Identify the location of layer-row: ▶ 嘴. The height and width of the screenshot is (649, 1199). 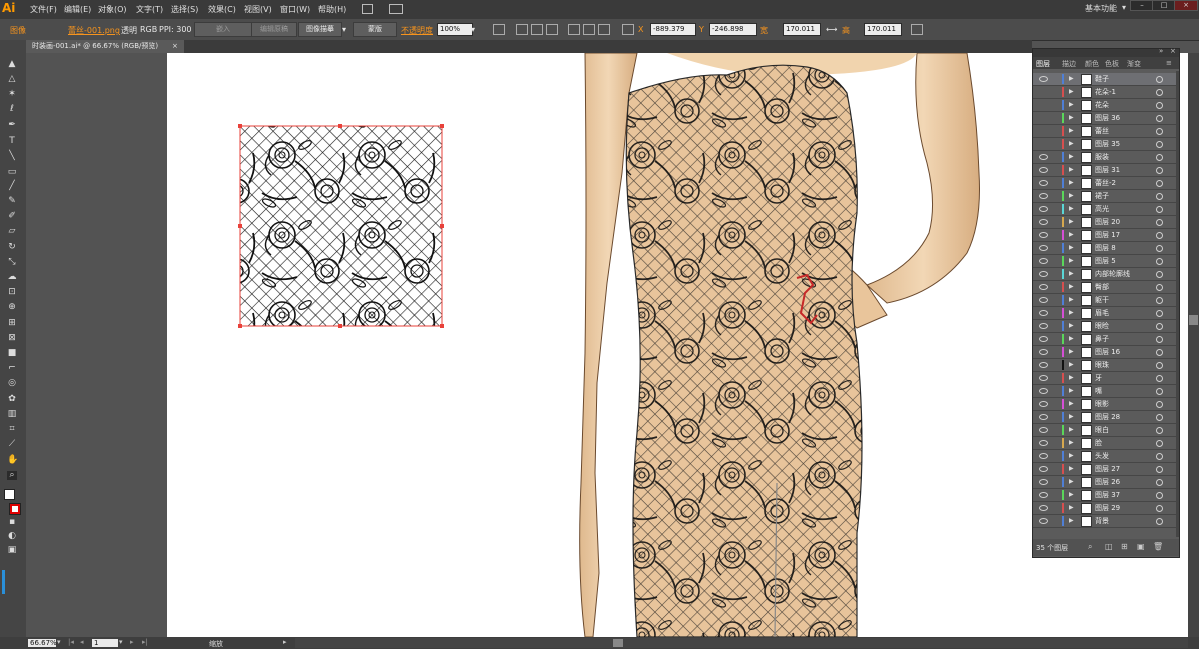
(1104, 391).